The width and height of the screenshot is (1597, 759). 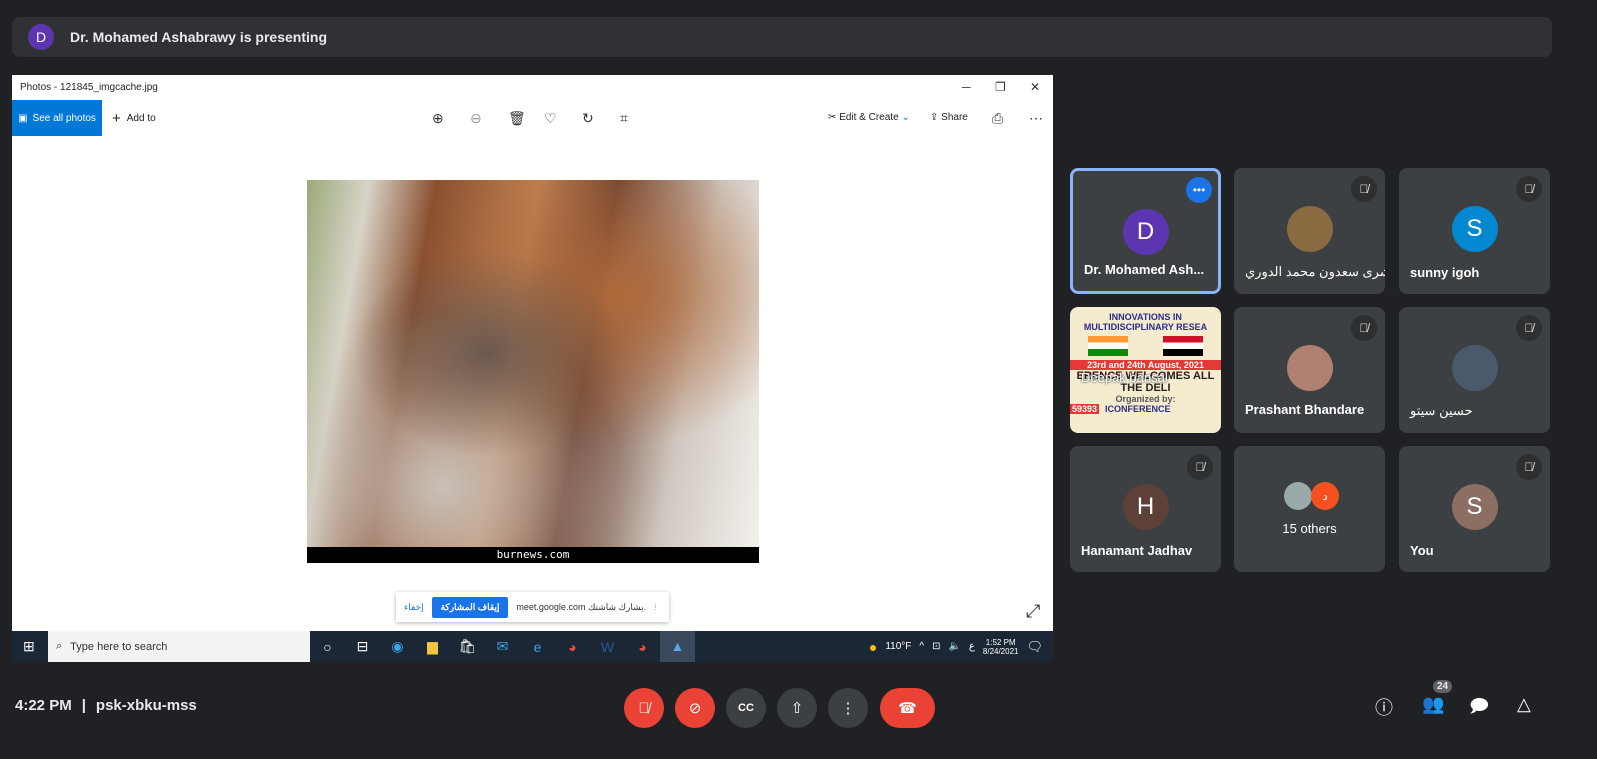 I want to click on heart-icon: ♡, so click(x=550, y=118).